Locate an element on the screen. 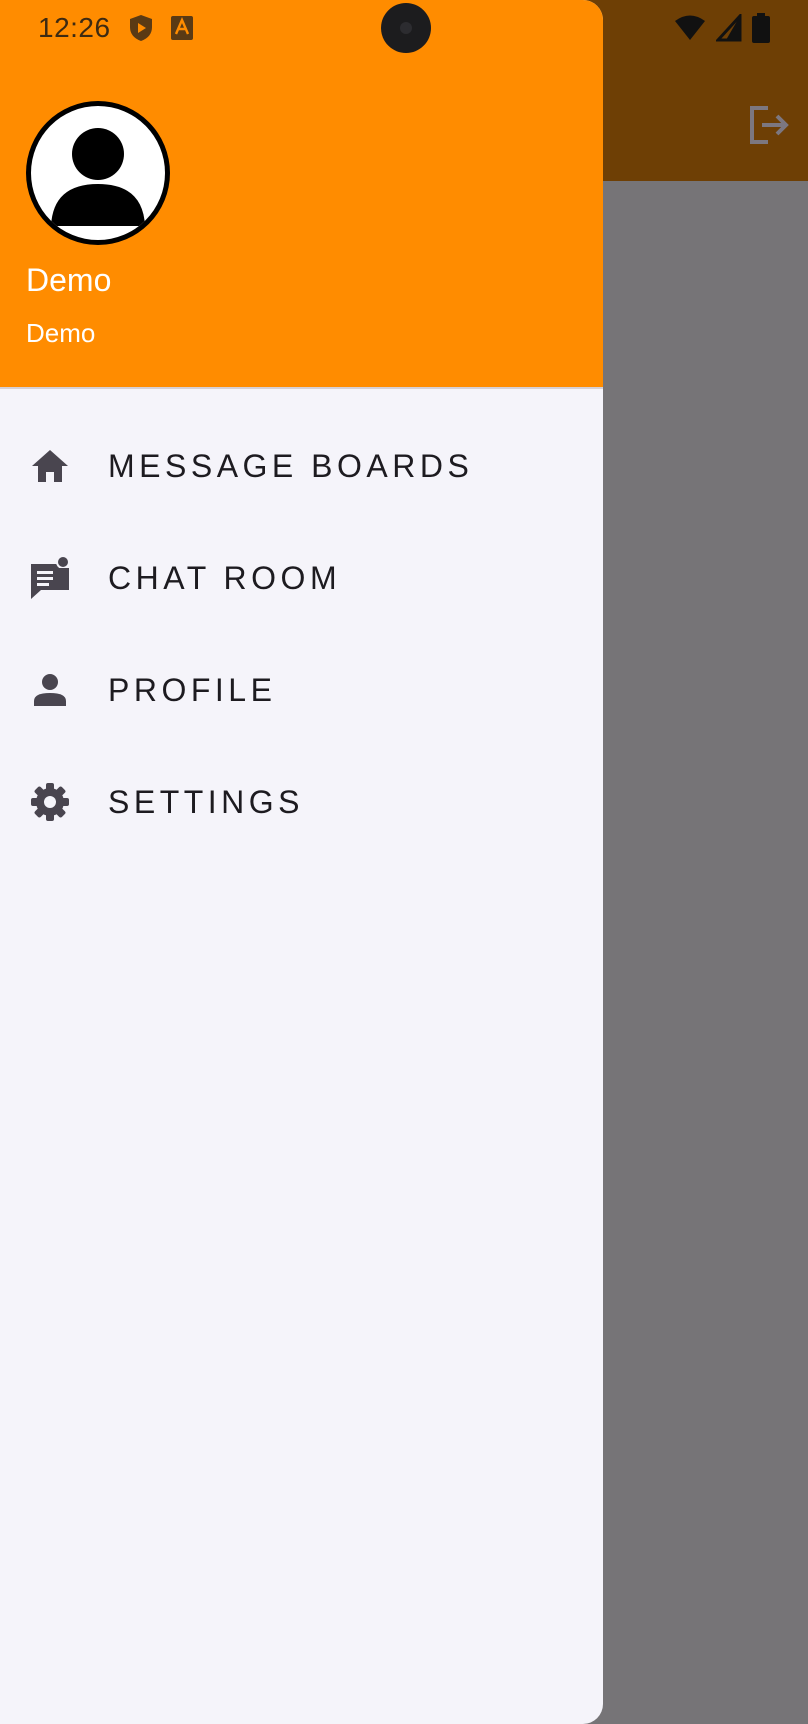  menu-item-chat-room: CHAT ROOM is located at coordinates (301, 578).